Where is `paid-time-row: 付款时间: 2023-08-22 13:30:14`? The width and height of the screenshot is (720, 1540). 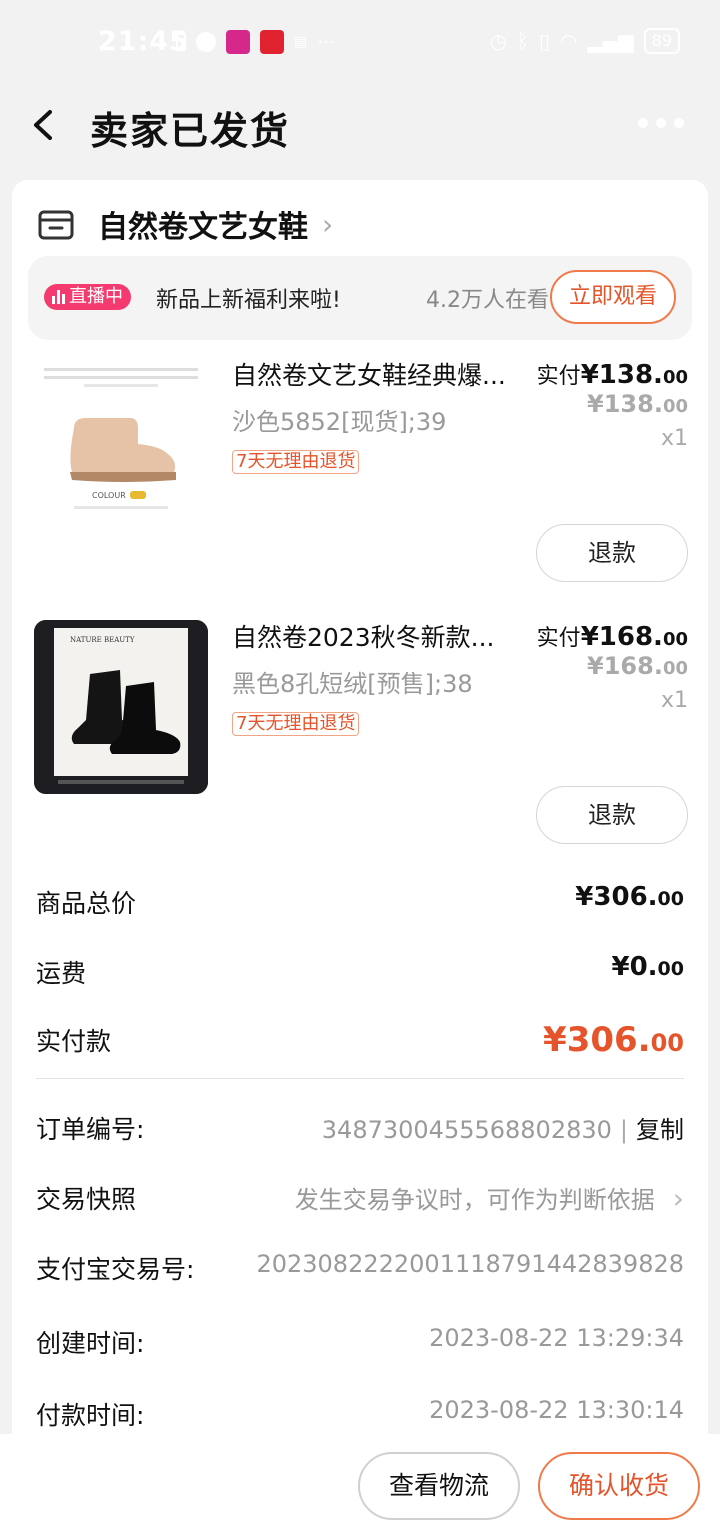 paid-time-row: 付款时间: 2023-08-22 13:30:14 is located at coordinates (360, 1416).